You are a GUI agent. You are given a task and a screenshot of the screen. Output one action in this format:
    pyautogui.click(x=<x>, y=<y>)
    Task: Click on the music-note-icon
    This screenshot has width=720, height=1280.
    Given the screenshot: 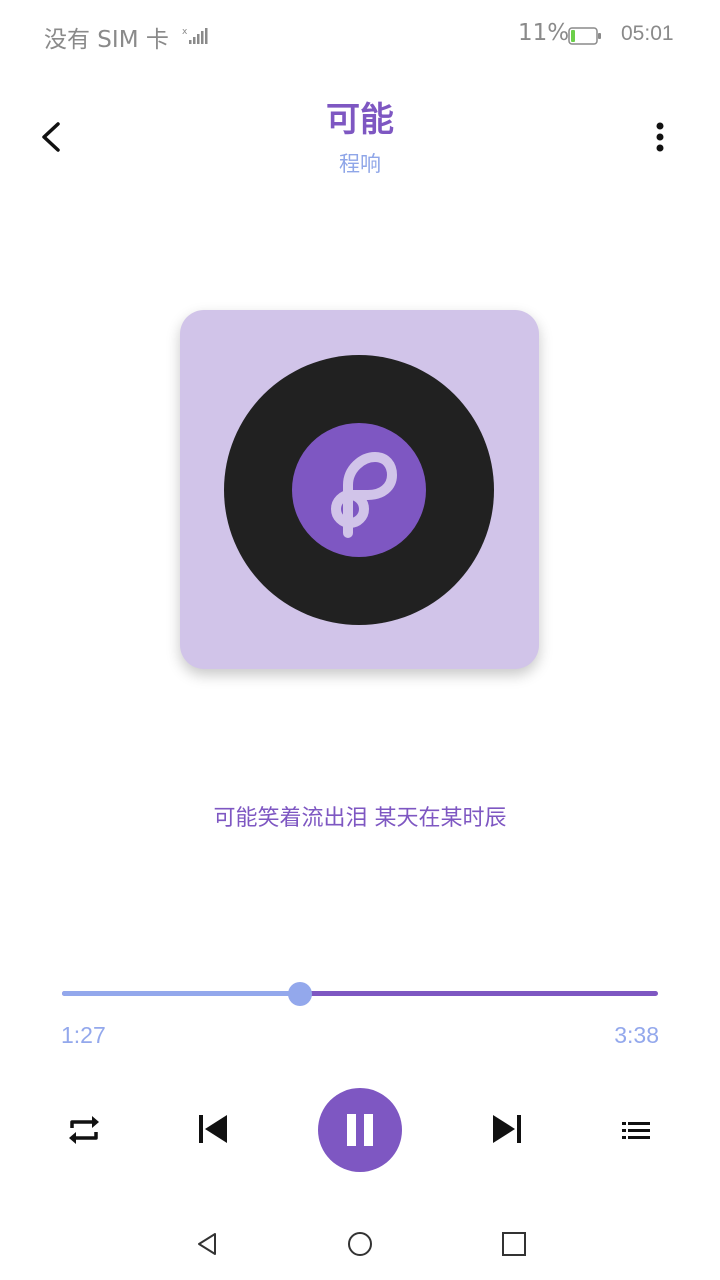 What is the action you would take?
    pyautogui.click(x=364, y=495)
    